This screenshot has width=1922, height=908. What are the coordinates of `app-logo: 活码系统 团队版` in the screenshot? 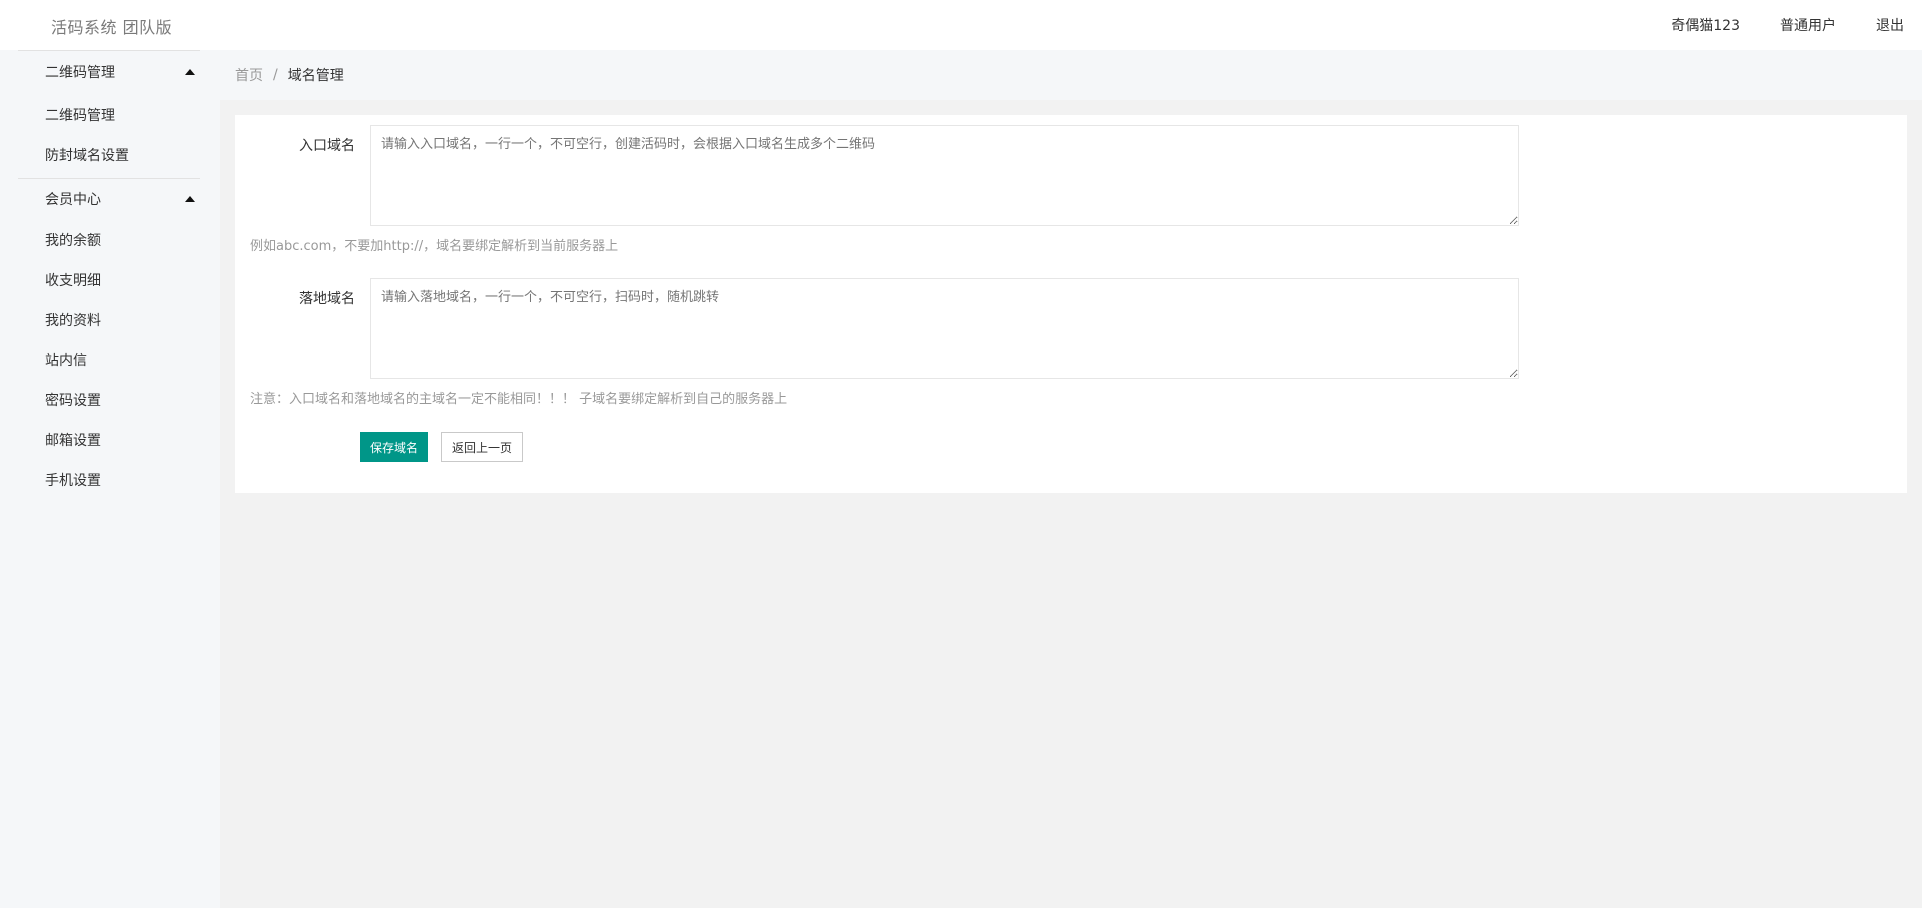 It's located at (111, 26).